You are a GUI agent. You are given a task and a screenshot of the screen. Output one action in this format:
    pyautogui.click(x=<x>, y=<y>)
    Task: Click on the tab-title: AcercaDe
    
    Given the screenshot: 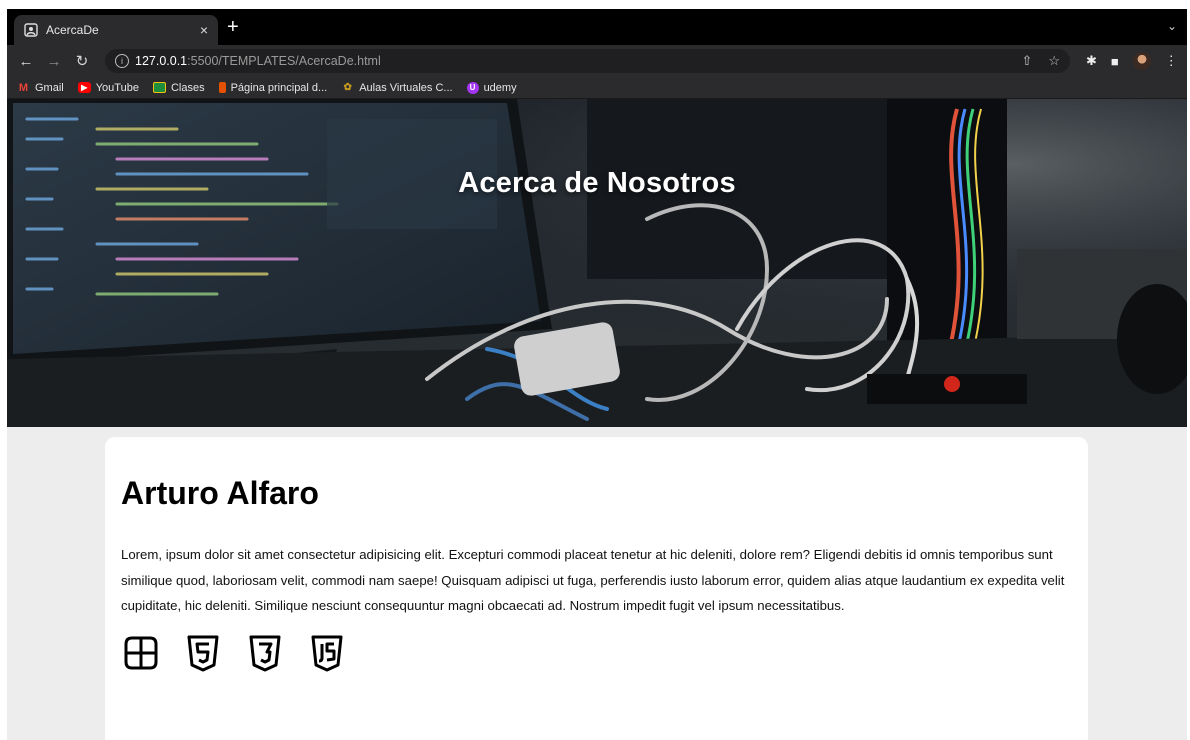 What is the action you would take?
    pyautogui.click(x=72, y=30)
    